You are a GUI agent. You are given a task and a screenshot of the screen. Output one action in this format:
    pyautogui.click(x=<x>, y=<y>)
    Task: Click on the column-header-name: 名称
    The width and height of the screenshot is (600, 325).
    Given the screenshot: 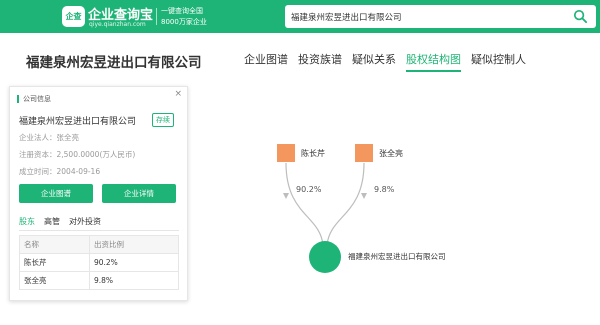 What is the action you would take?
    pyautogui.click(x=54, y=244)
    